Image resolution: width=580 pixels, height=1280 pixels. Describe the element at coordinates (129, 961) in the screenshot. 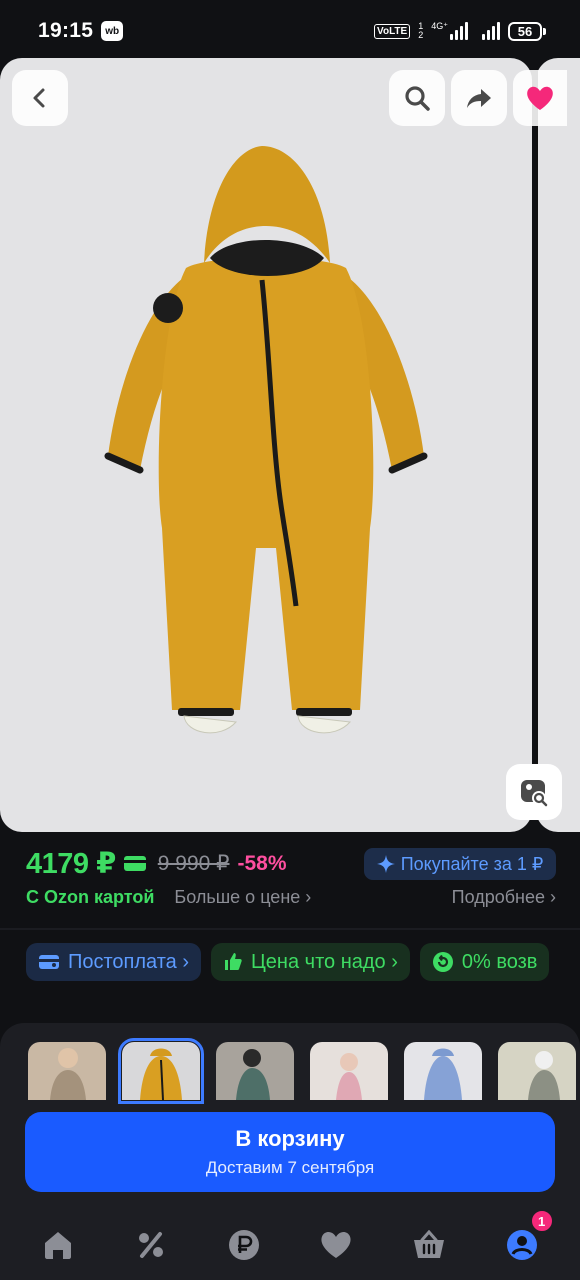

I see `chip-postpay-label: Постоплата ›` at that location.